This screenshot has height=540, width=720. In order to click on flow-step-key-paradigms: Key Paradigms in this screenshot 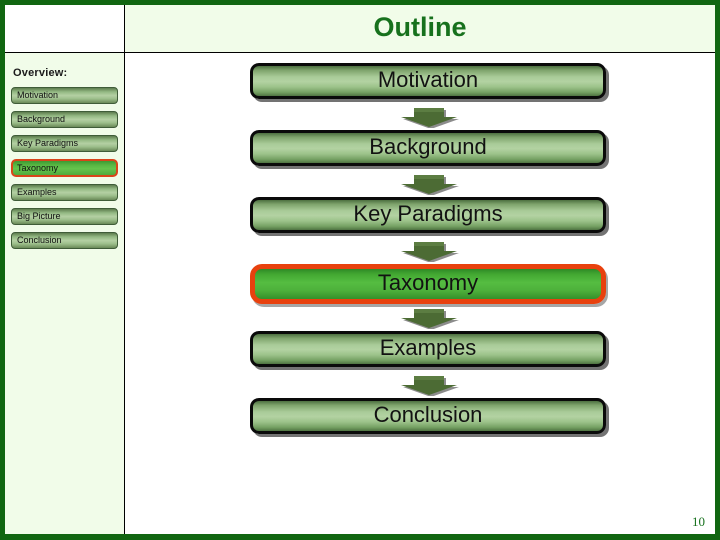, I will do `click(428, 215)`.